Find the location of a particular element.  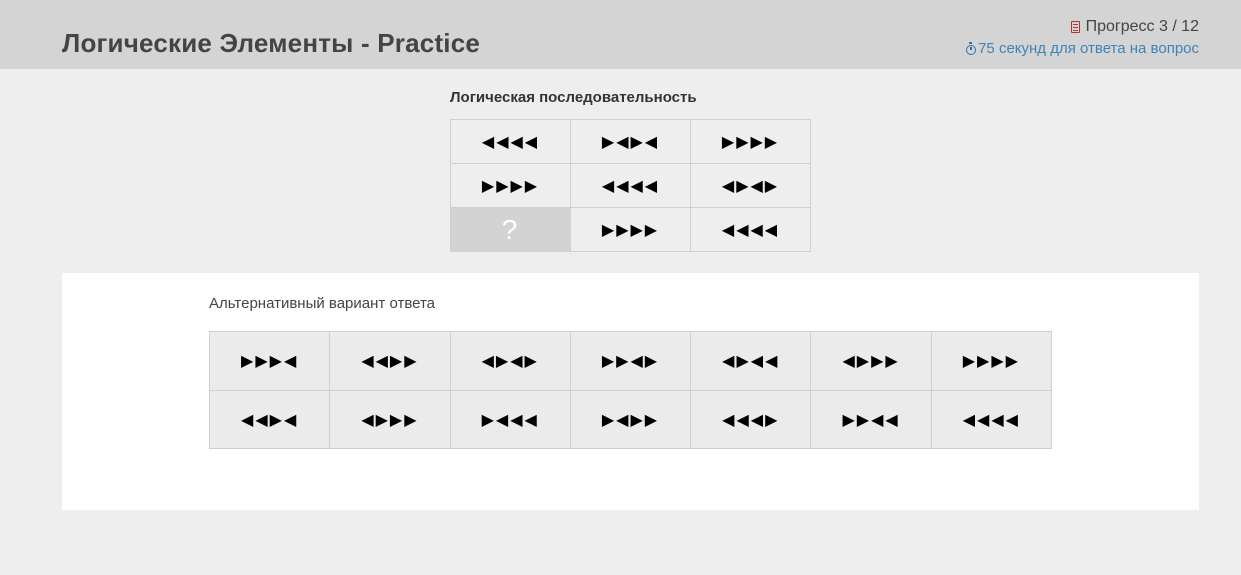

answer-option: ◀◀◀▶ is located at coordinates (751, 419).